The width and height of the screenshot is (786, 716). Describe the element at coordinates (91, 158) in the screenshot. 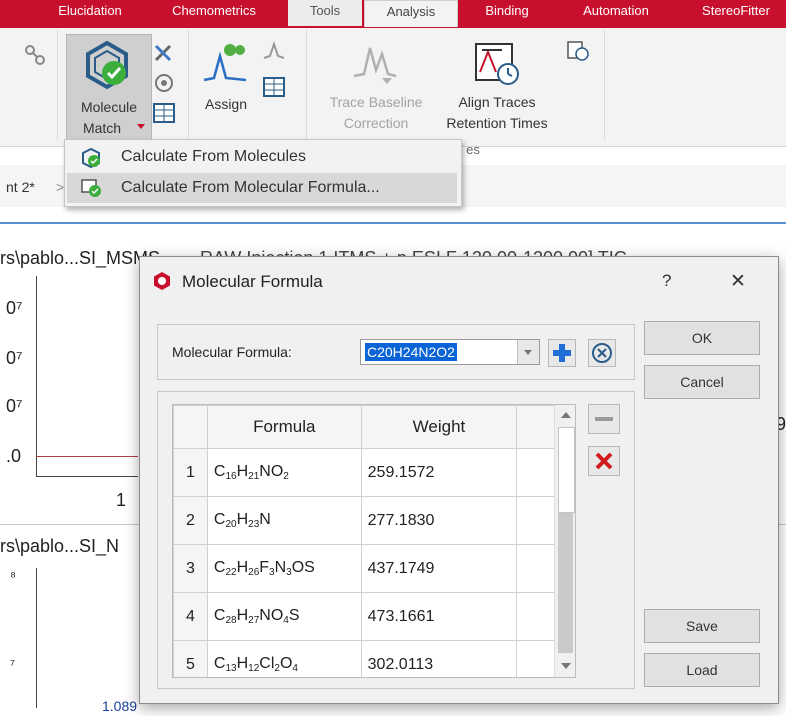

I see `molecule-check-icon` at that location.